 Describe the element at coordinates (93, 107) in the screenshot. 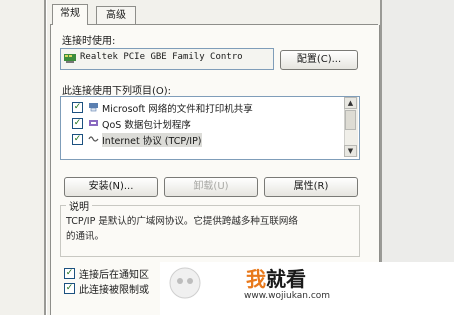

I see `printer-share-icon` at that location.